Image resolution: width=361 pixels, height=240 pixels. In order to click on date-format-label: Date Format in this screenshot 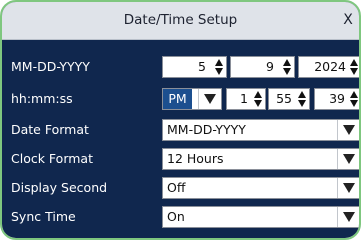, I will do `click(50, 129)`.